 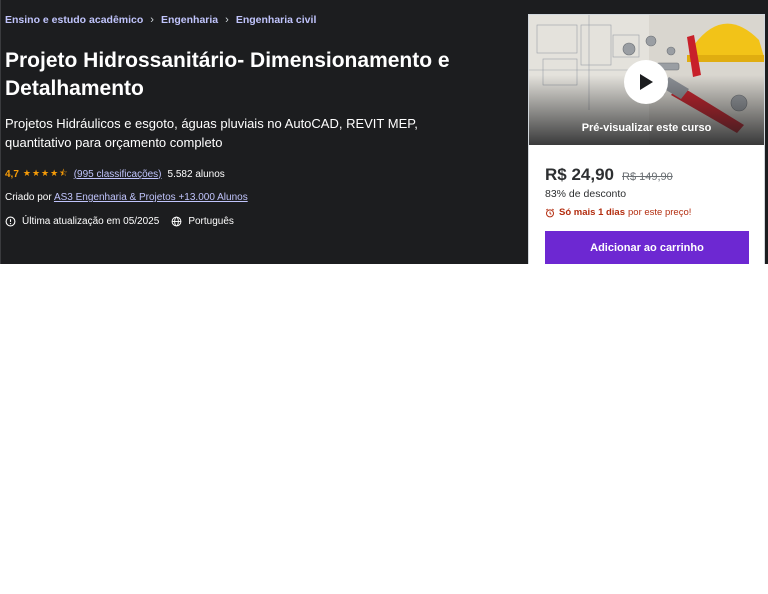 I want to click on globe-icon, so click(x=176, y=221).